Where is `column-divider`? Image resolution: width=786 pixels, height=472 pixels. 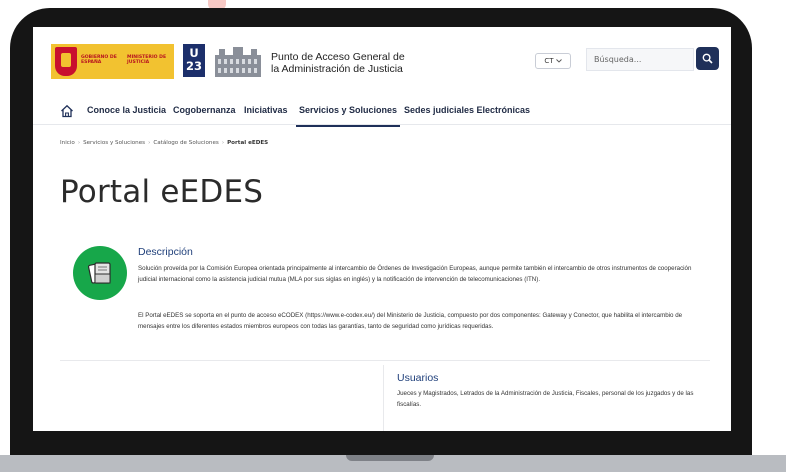 column-divider is located at coordinates (383, 398).